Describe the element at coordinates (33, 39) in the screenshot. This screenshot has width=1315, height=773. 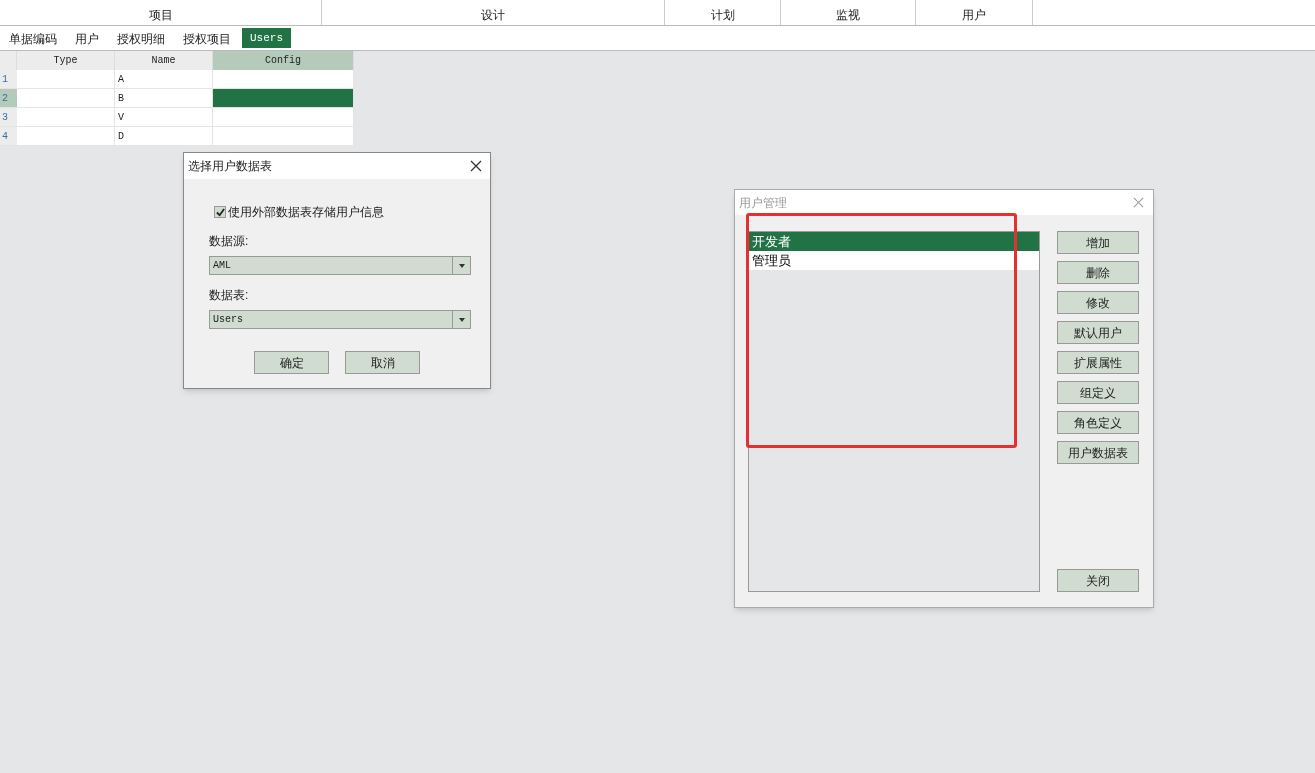
I see `tab: 单据编码` at that location.